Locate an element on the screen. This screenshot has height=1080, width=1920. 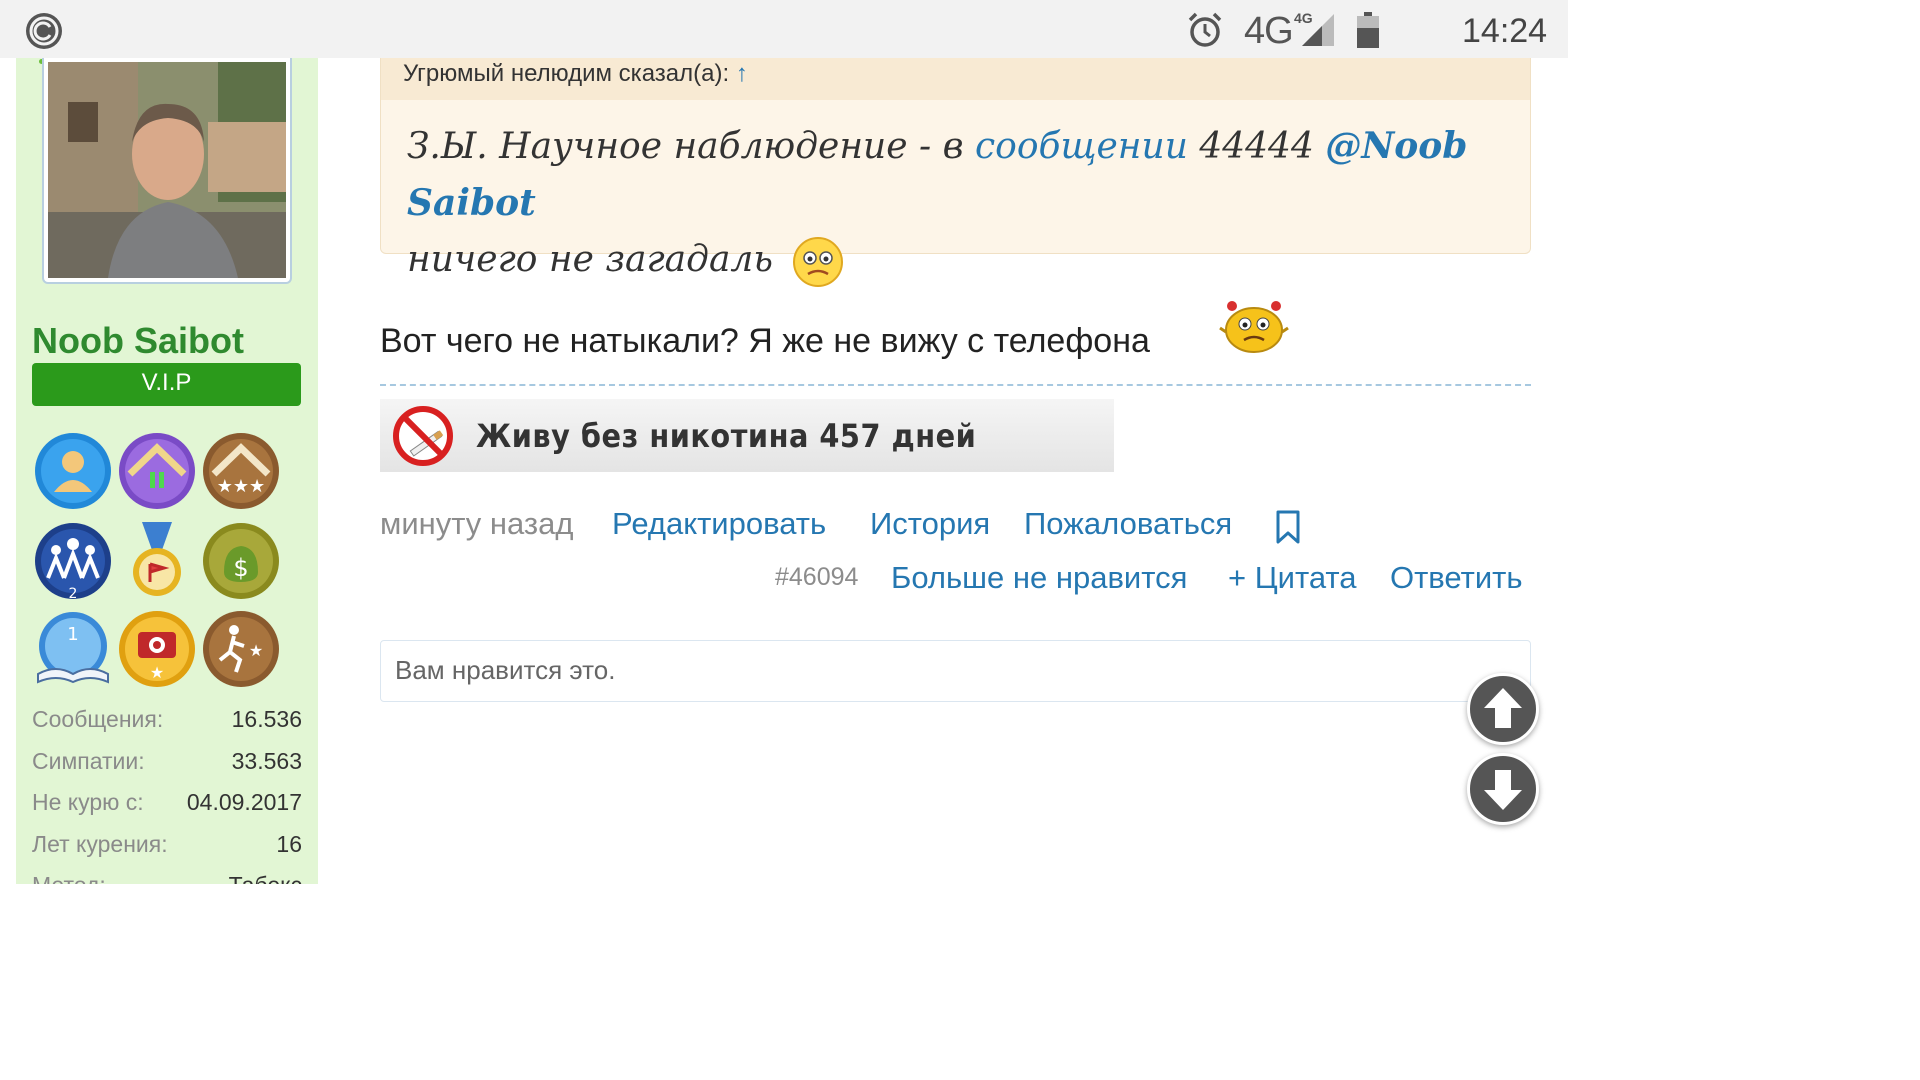
arrow-up-icon is located at coordinates (1503, 708).